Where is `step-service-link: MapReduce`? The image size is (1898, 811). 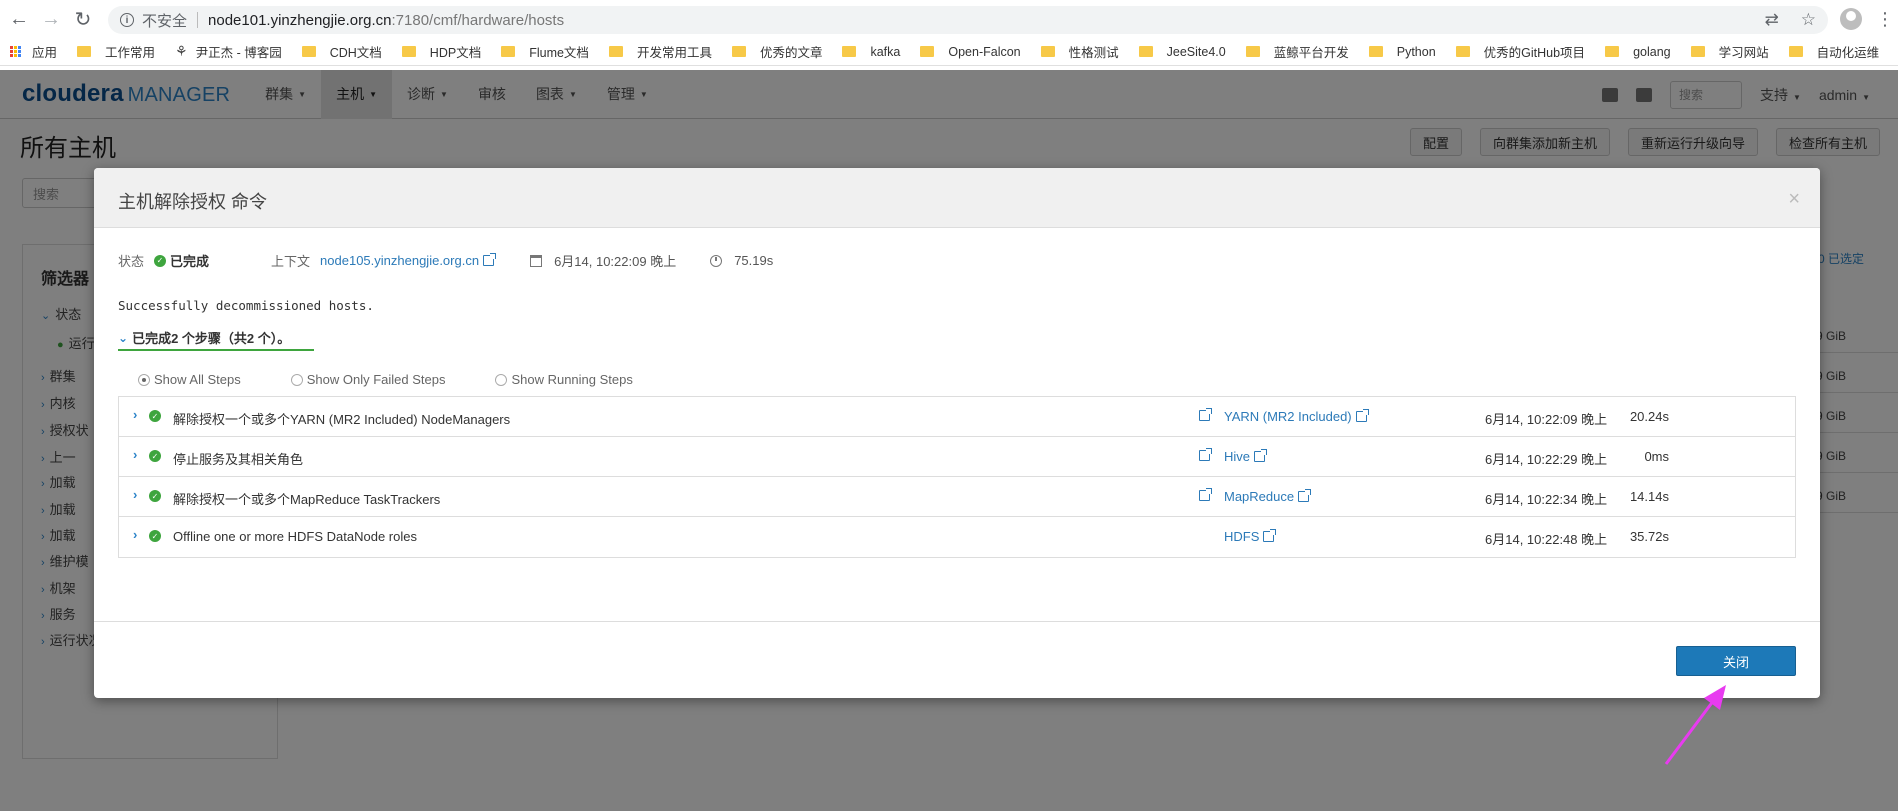
step-service-link: MapReduce is located at coordinates (1268, 496).